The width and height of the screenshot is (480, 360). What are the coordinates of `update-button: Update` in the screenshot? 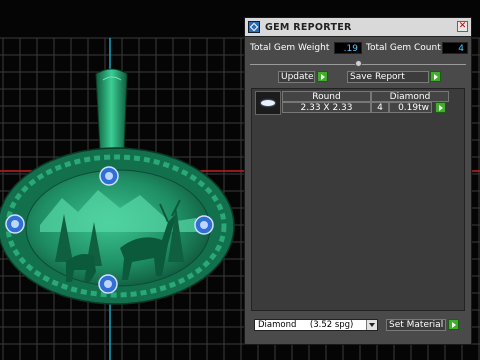 It's located at (296, 77).